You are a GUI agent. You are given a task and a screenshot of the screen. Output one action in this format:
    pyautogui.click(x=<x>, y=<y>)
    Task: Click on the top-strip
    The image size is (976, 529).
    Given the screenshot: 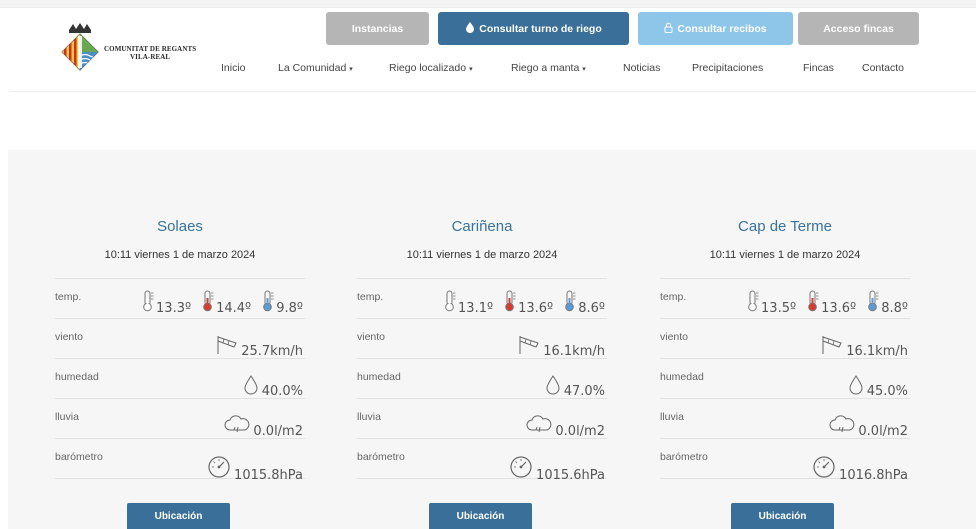 What is the action you would take?
    pyautogui.click(x=488, y=4)
    